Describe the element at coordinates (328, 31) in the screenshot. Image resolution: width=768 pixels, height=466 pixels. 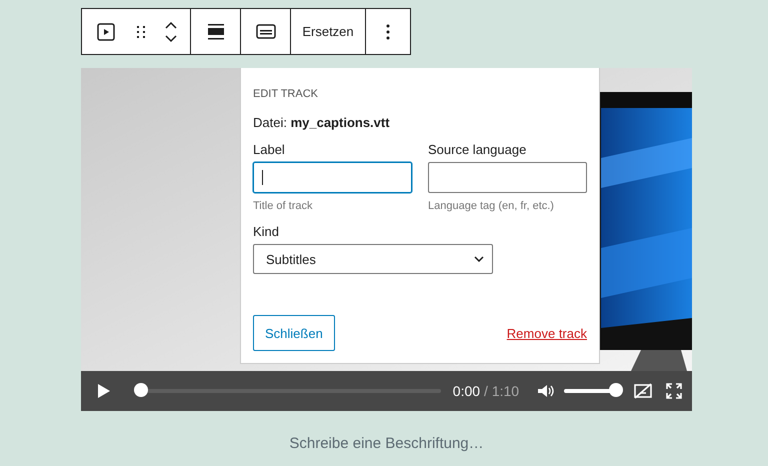
I see `replace-button: Ersetzen` at that location.